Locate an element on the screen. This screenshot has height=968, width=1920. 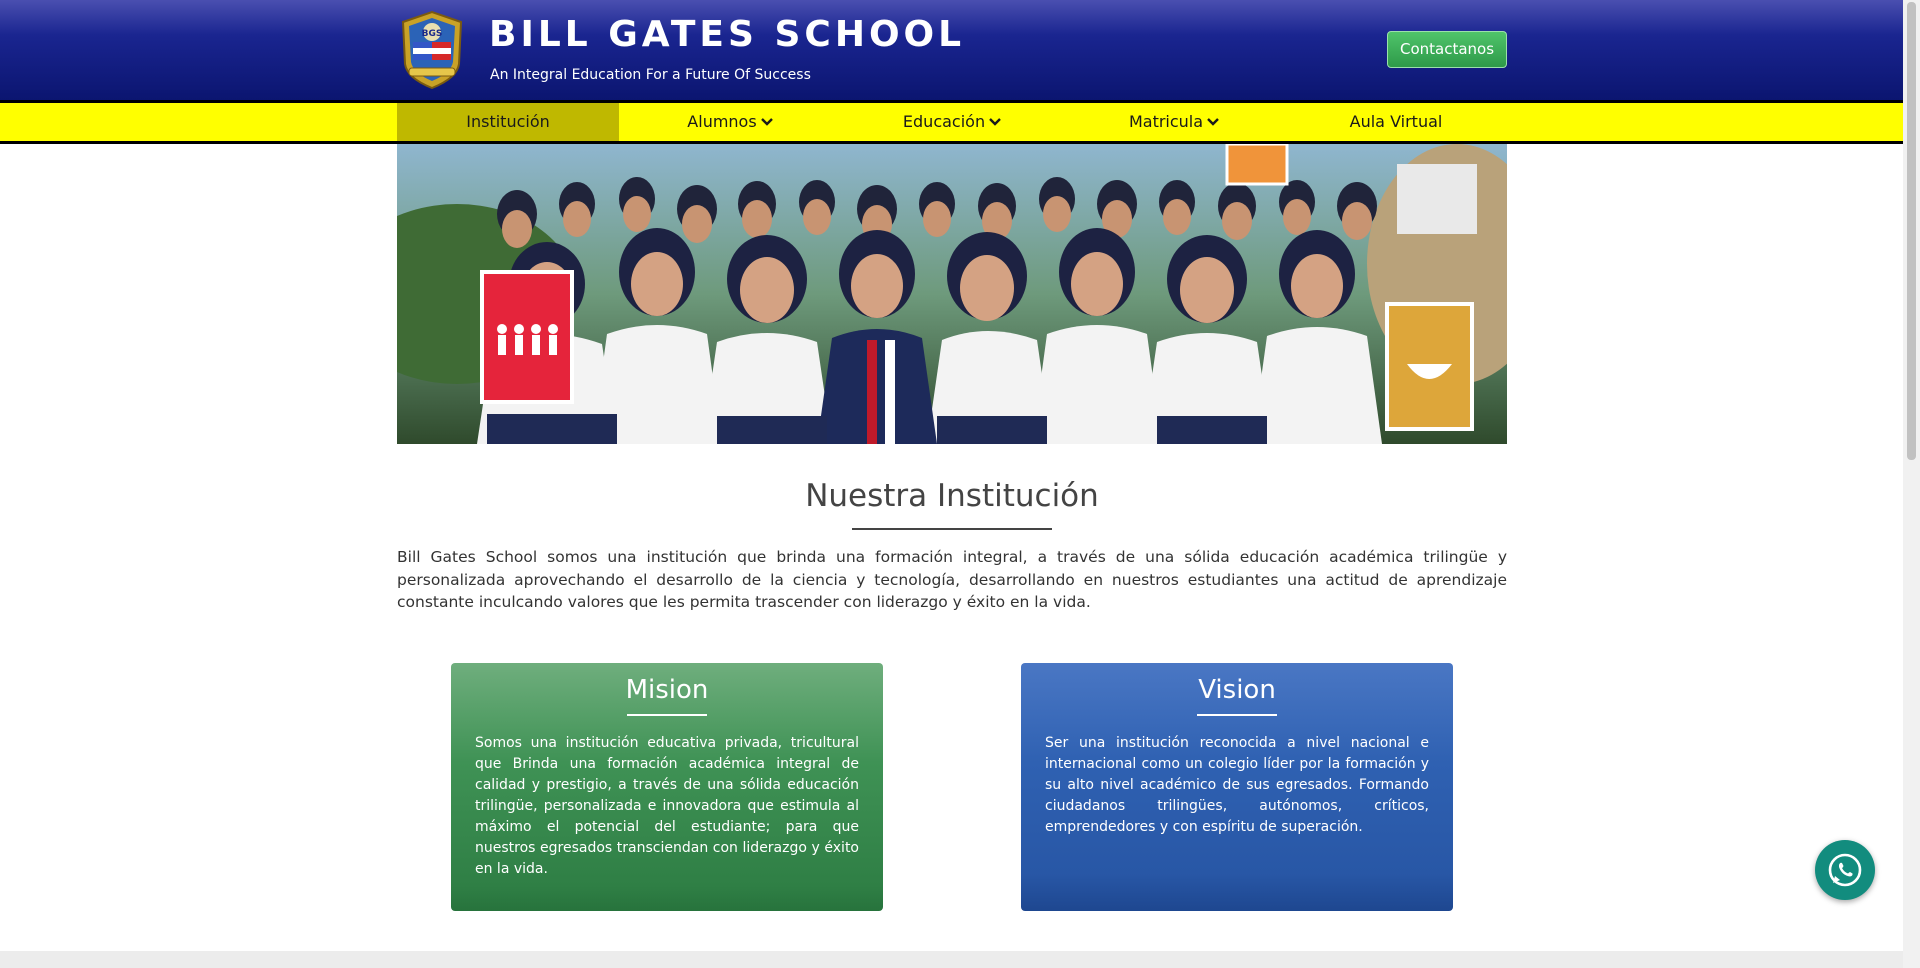
nav-item-aula-virtual: Aula Virtual is located at coordinates (1396, 122).